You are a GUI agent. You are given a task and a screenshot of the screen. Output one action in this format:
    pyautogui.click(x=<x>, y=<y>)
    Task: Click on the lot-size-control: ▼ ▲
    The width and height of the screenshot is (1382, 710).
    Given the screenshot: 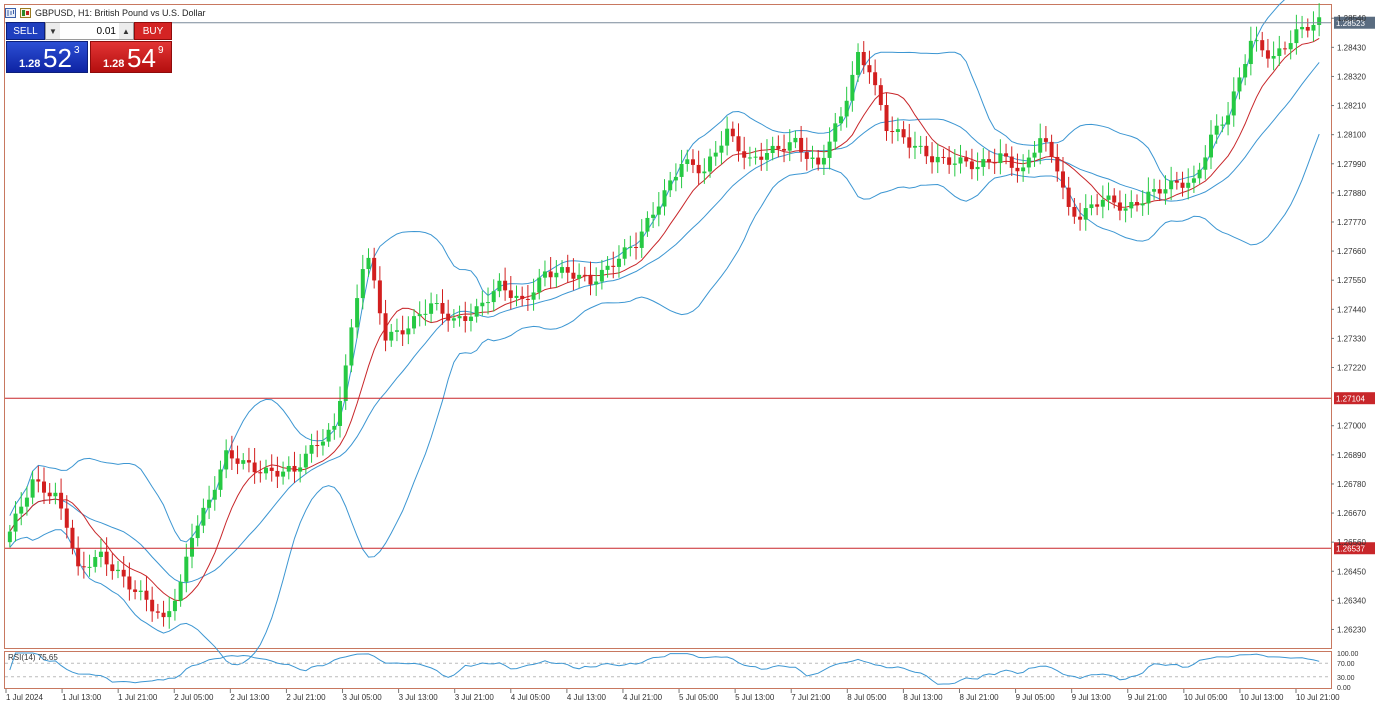 What is the action you would take?
    pyautogui.click(x=89, y=31)
    